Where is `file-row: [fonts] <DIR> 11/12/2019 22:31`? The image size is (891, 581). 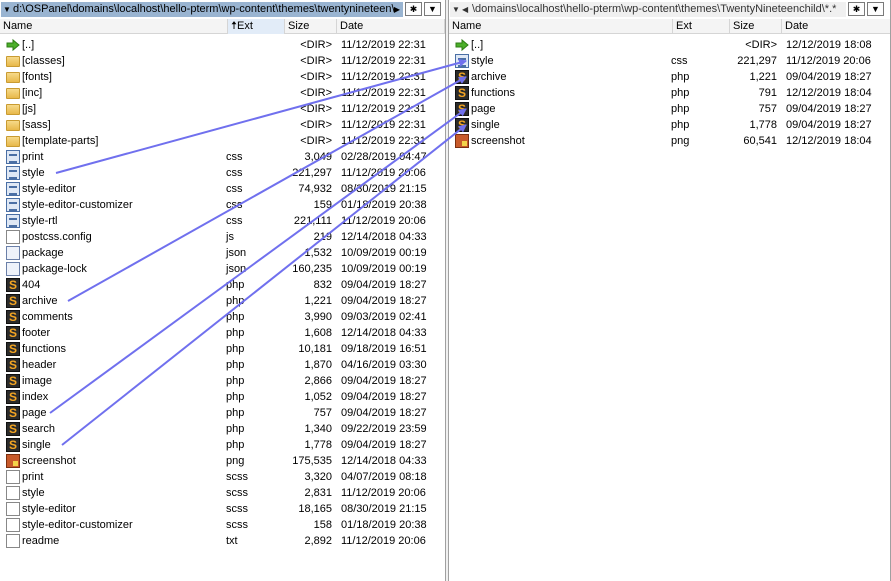
file-row: [fonts] <DIR> 11/12/2019 22:31 is located at coordinates (222, 77).